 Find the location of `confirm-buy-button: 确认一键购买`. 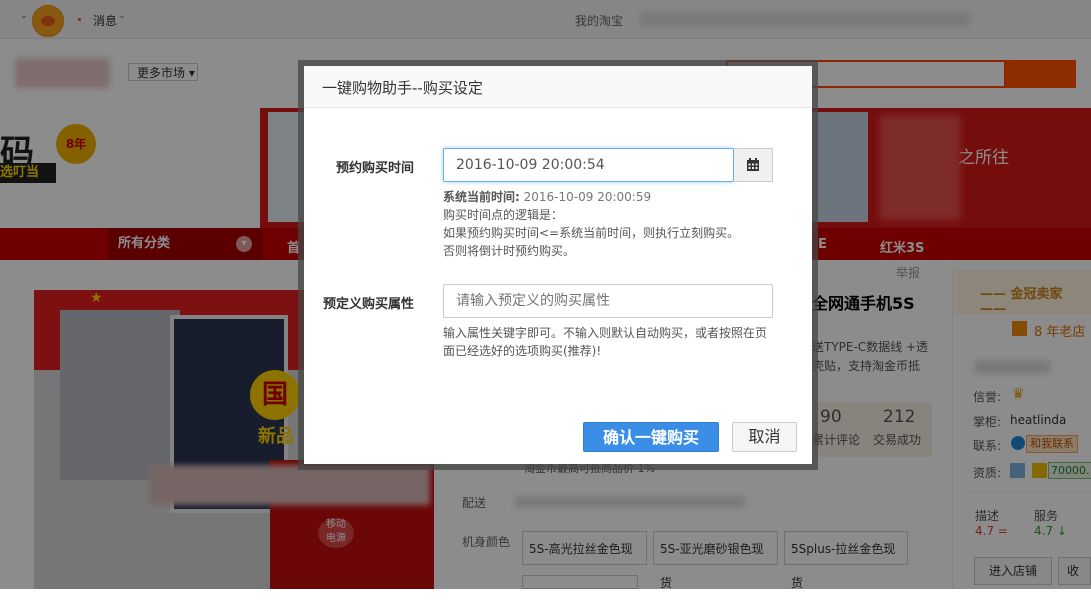

confirm-buy-button: 确认一键购买 is located at coordinates (651, 437).